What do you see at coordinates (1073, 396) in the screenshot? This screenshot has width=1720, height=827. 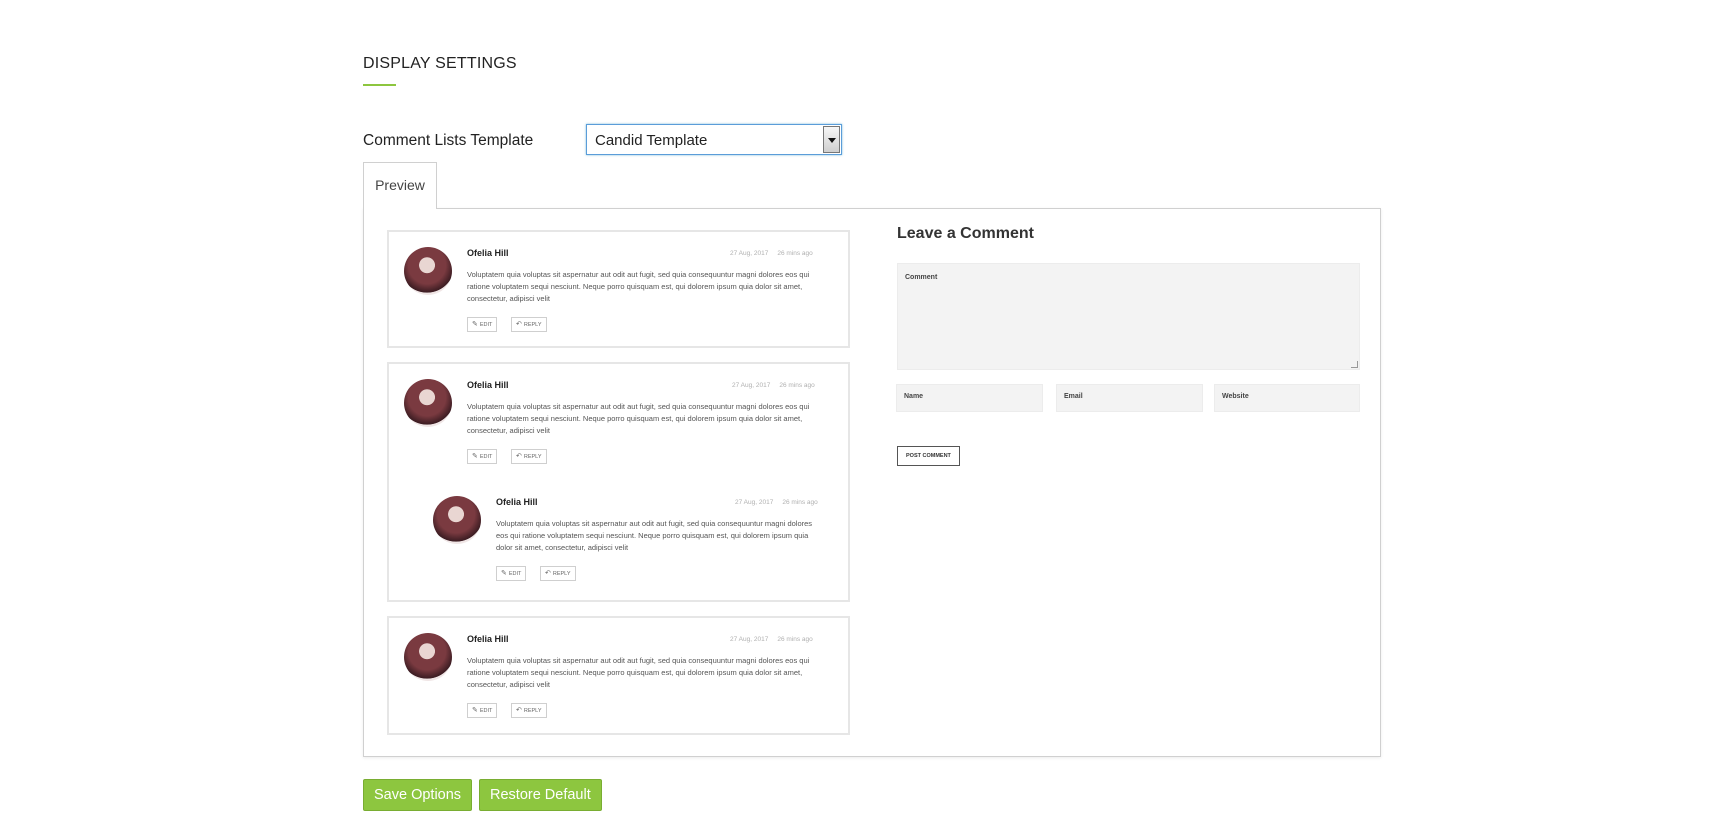 I see `email-placeholder: Email` at bounding box center [1073, 396].